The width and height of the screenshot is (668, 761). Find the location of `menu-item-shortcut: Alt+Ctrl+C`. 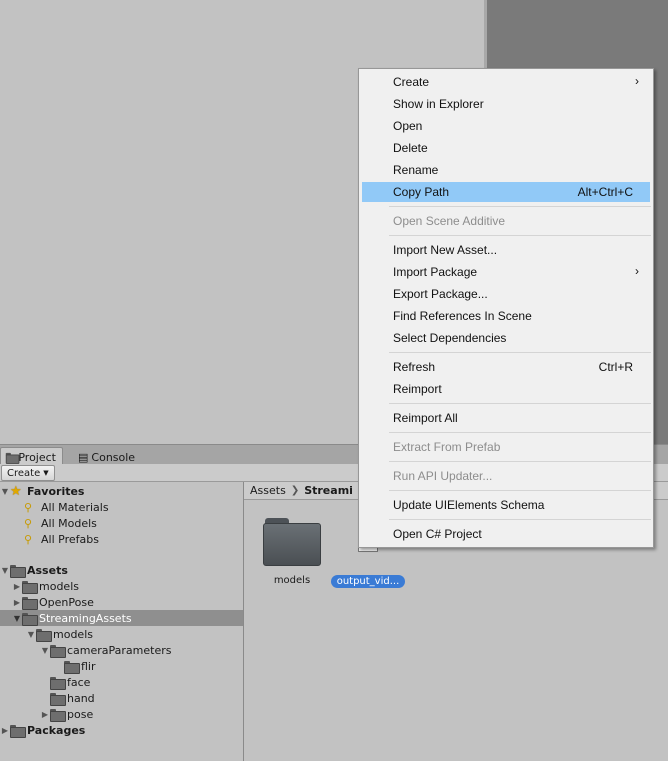

menu-item-shortcut: Alt+Ctrl+C is located at coordinates (605, 192).